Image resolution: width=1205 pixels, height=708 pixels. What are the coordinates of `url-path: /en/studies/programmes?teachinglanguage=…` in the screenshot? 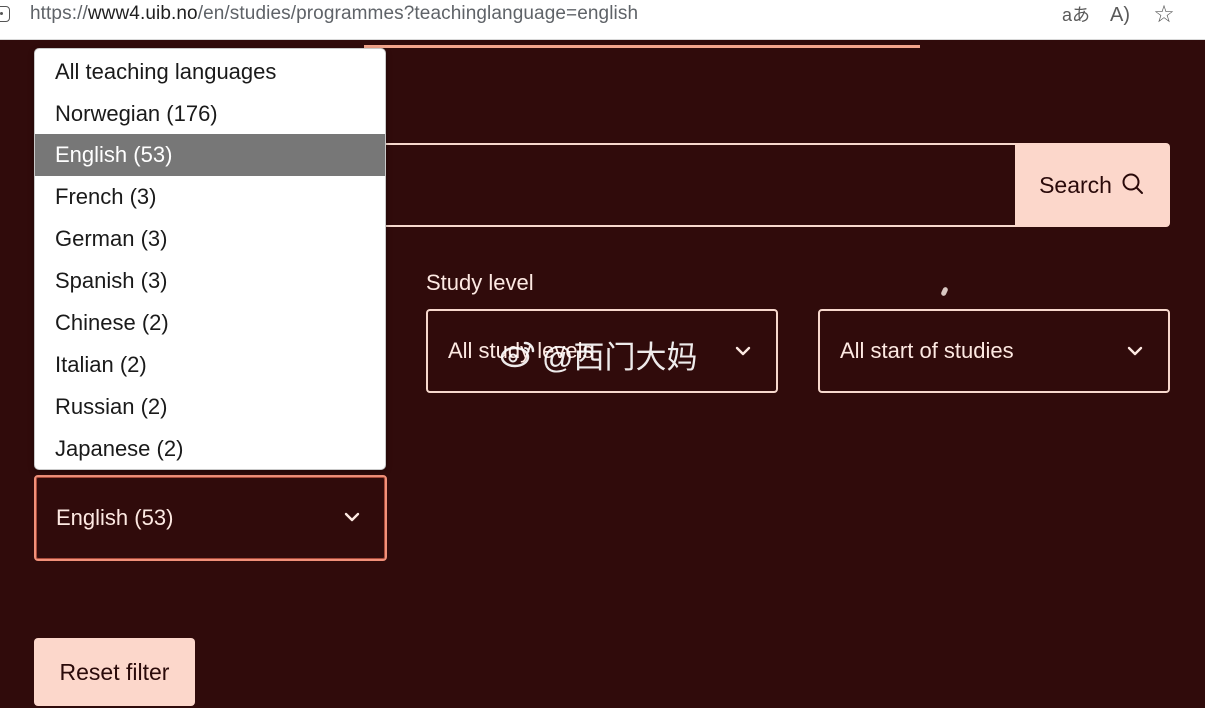 It's located at (418, 13).